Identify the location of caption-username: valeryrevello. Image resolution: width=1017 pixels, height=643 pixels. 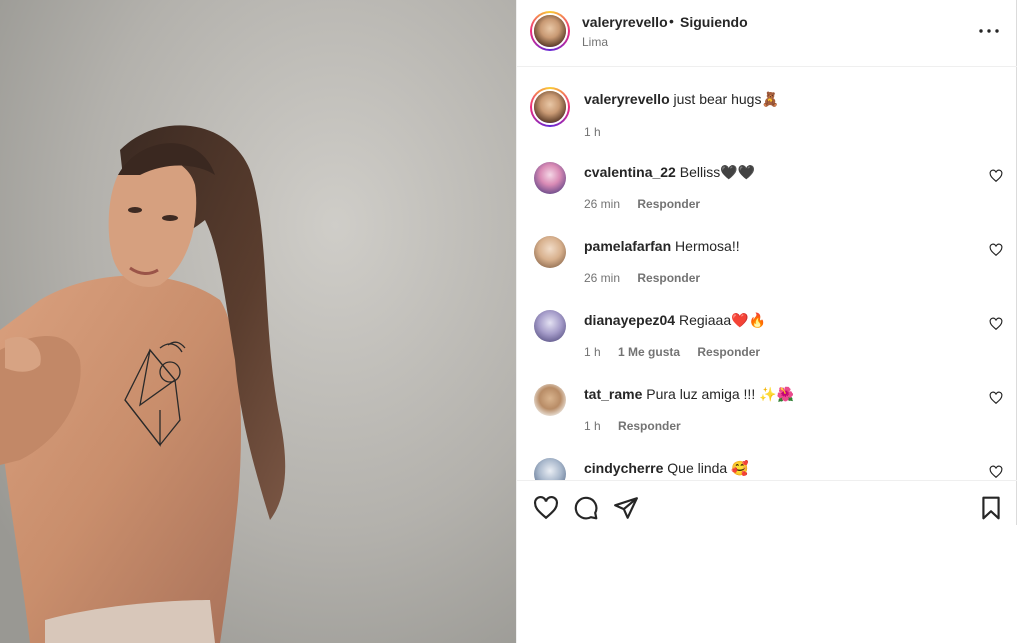
(627, 99).